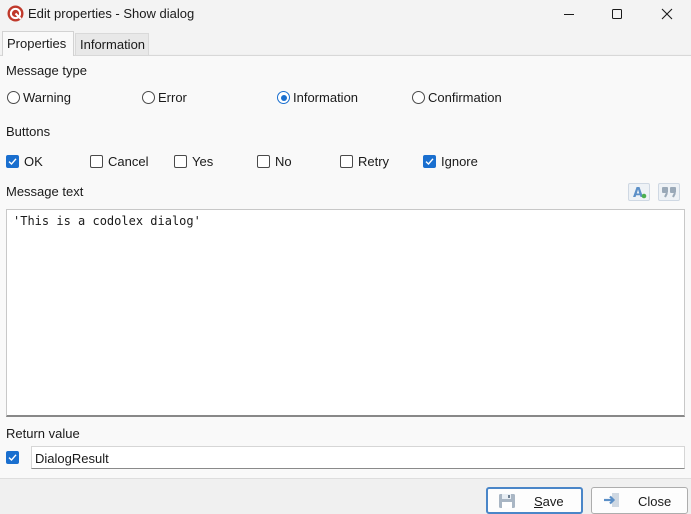  What do you see at coordinates (465, 97) in the screenshot?
I see `radio-label: Confirmation` at bounding box center [465, 97].